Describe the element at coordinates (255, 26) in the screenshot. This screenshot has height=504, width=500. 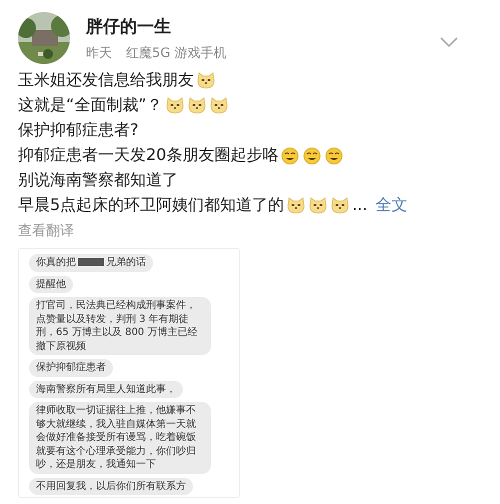
I see `user-name: 胖仔的一生` at that location.